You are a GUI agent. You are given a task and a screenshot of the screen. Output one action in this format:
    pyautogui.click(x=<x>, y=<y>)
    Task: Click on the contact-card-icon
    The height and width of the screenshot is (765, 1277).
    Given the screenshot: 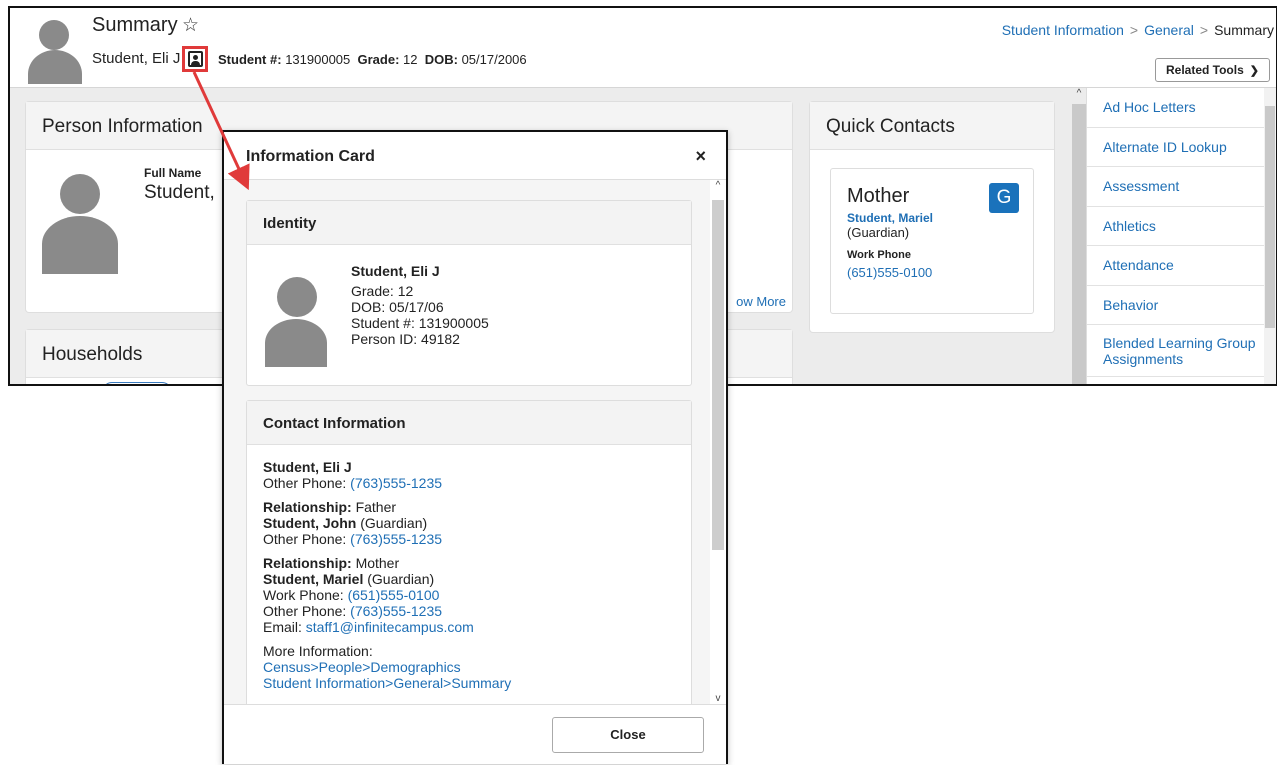 What is the action you would take?
    pyautogui.click(x=195, y=59)
    